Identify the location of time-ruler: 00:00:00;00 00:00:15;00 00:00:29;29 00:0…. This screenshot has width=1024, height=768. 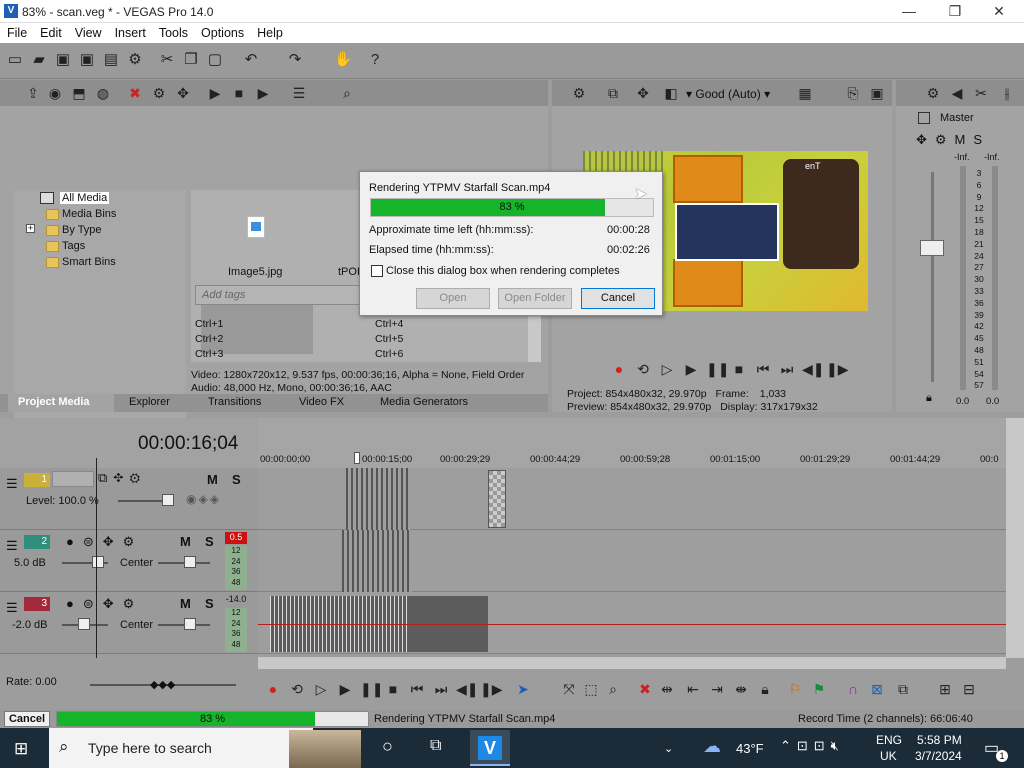
(632, 443).